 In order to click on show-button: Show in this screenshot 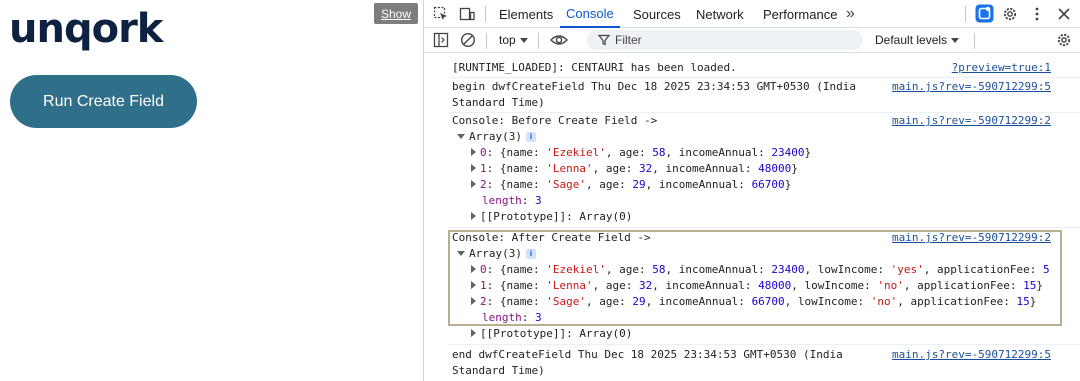, I will do `click(396, 13)`.